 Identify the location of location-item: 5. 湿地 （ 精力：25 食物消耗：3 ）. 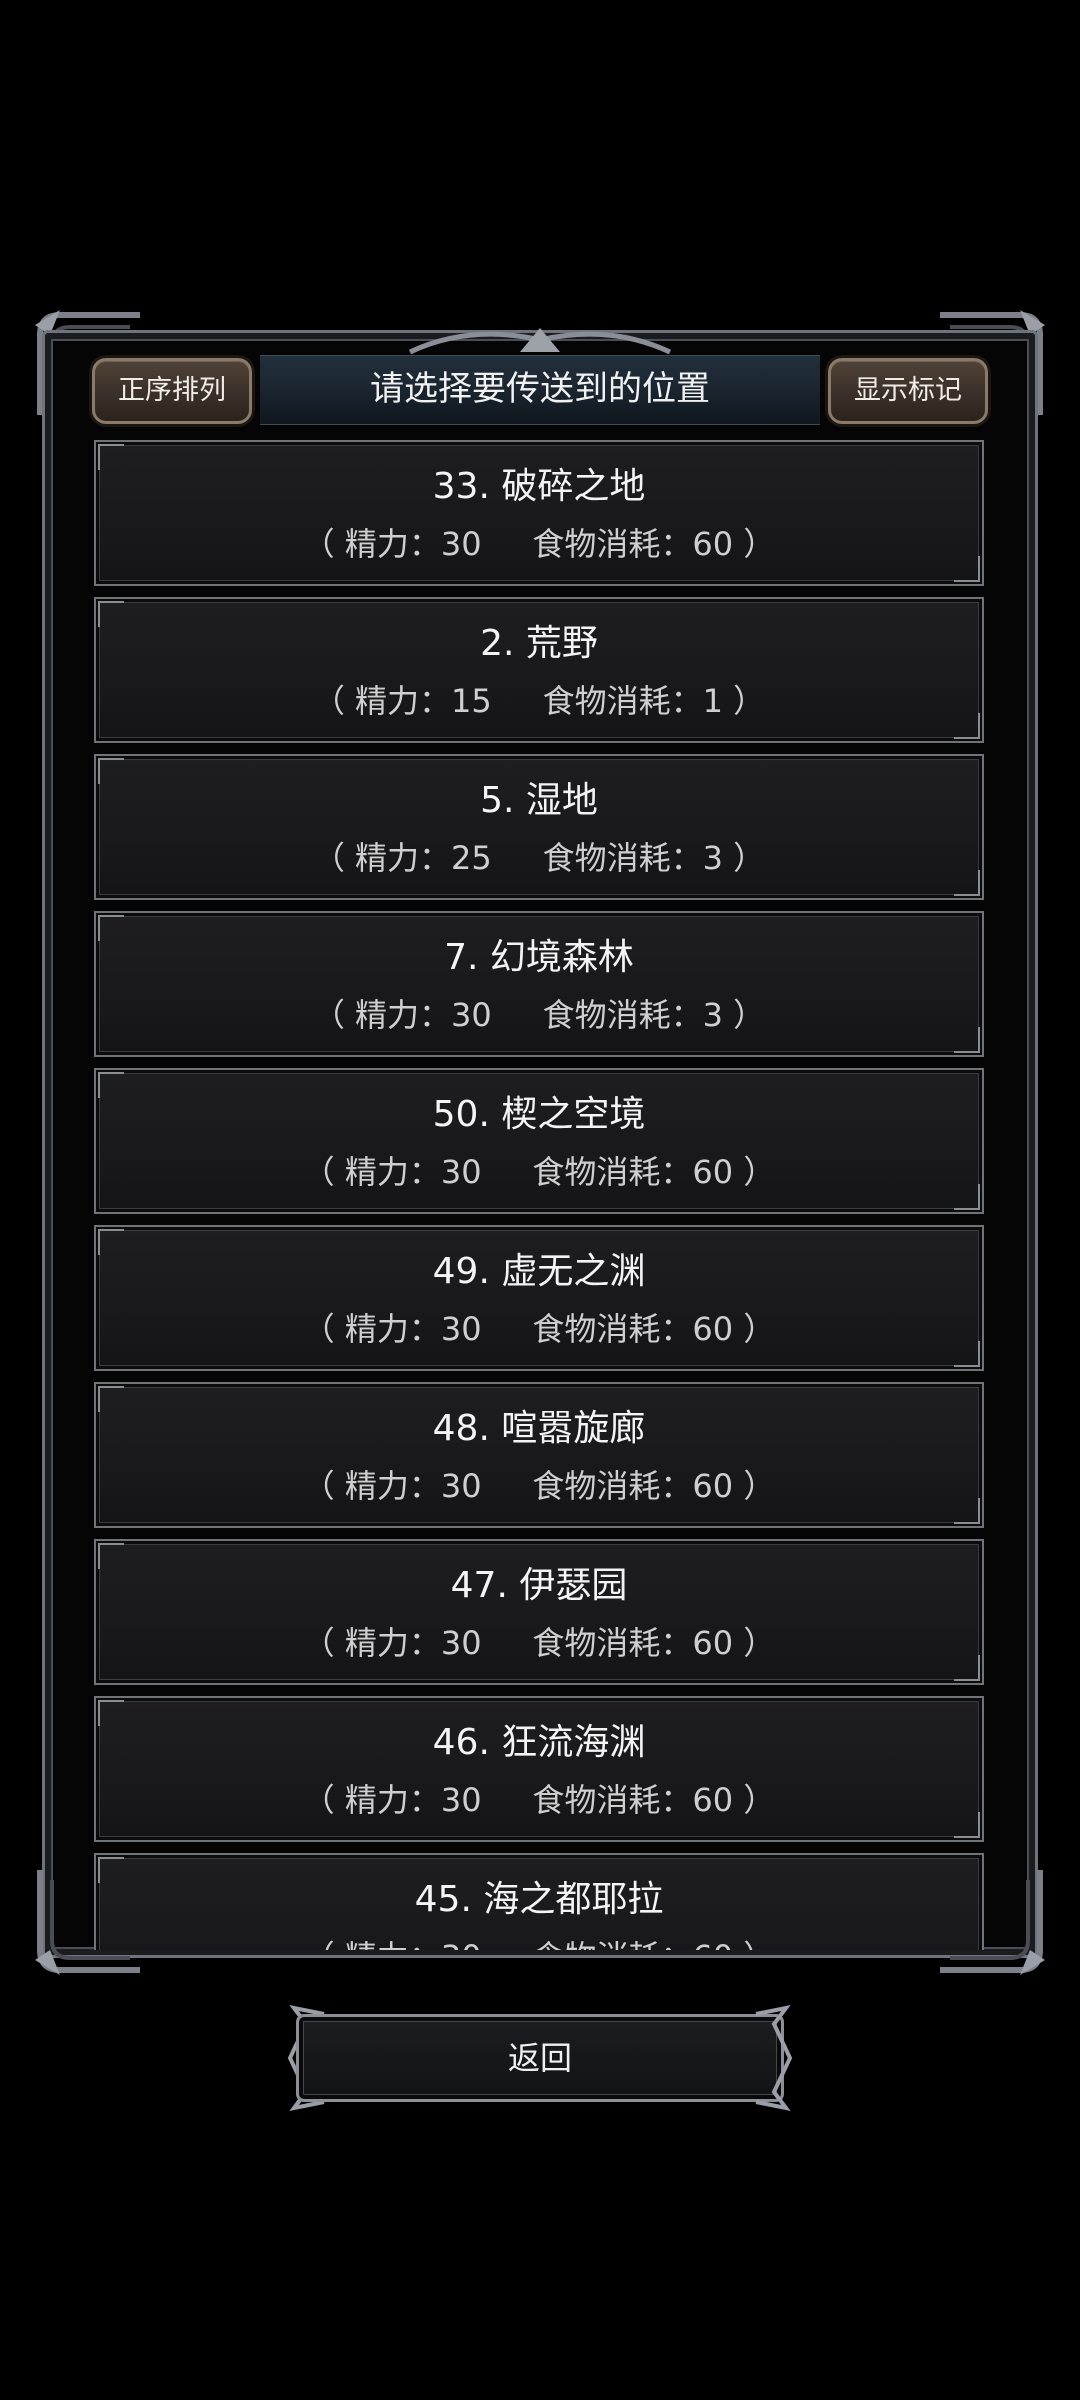
(539, 827).